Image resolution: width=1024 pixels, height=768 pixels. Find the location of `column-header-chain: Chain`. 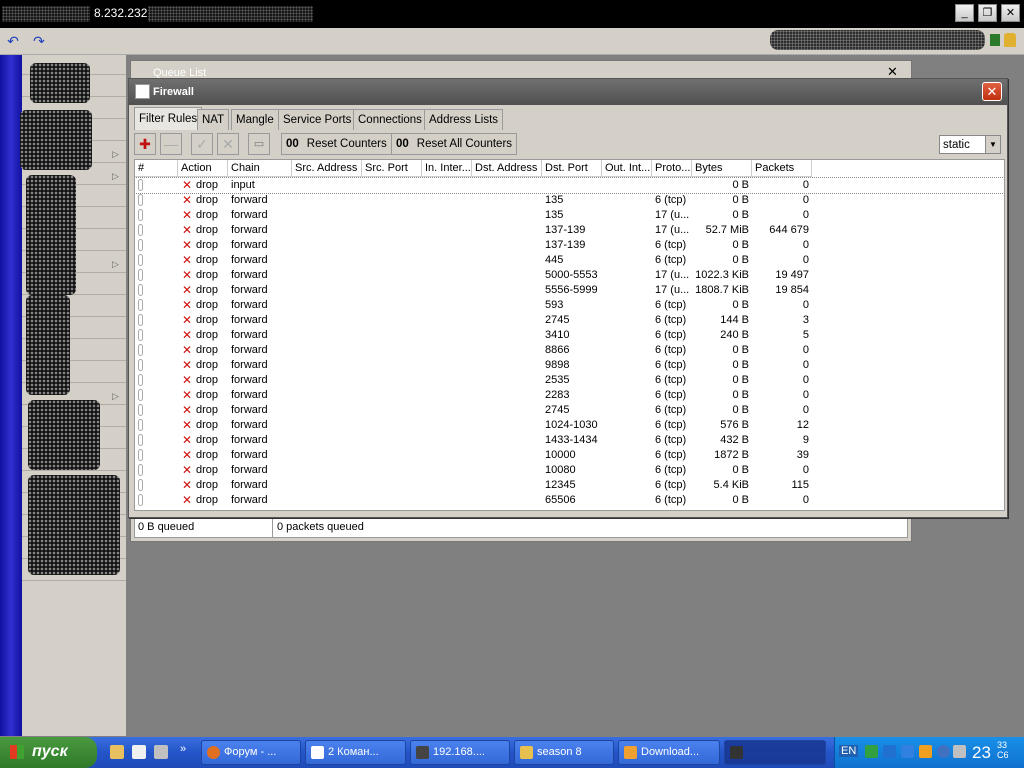

column-header-chain: Chain is located at coordinates (260, 168).